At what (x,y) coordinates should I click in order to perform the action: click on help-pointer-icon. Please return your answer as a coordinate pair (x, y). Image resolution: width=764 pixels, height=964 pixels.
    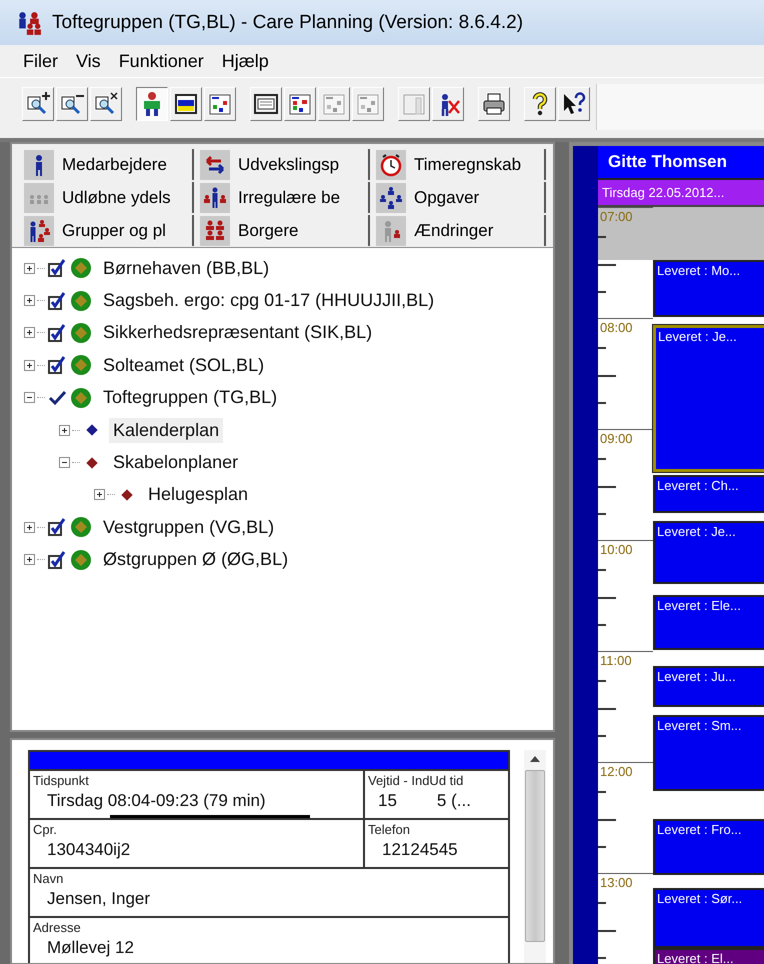
    Looking at the image, I should click on (574, 104).